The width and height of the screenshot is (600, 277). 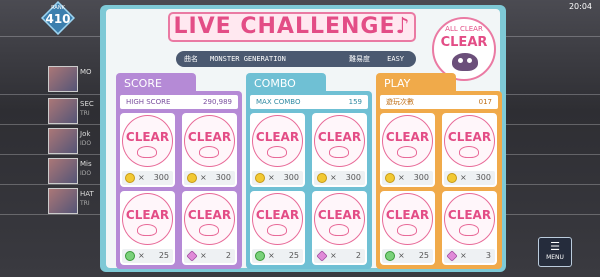 What do you see at coordinates (179, 102) in the screenshot?
I see `high-score-bar: HIGH SCORE 290,989` at bounding box center [179, 102].